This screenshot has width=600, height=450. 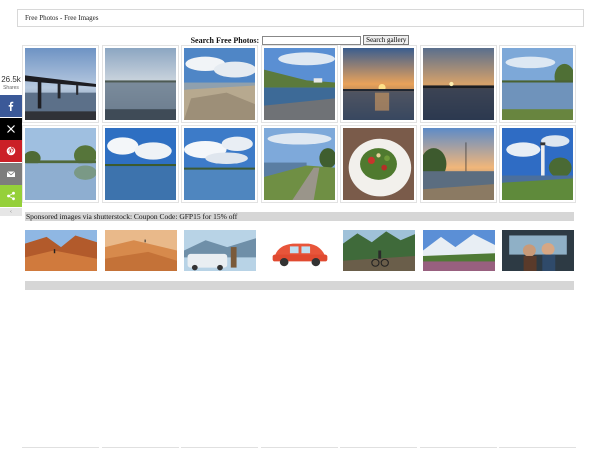 I want to click on photo-salad-plate, so click(x=378, y=164).